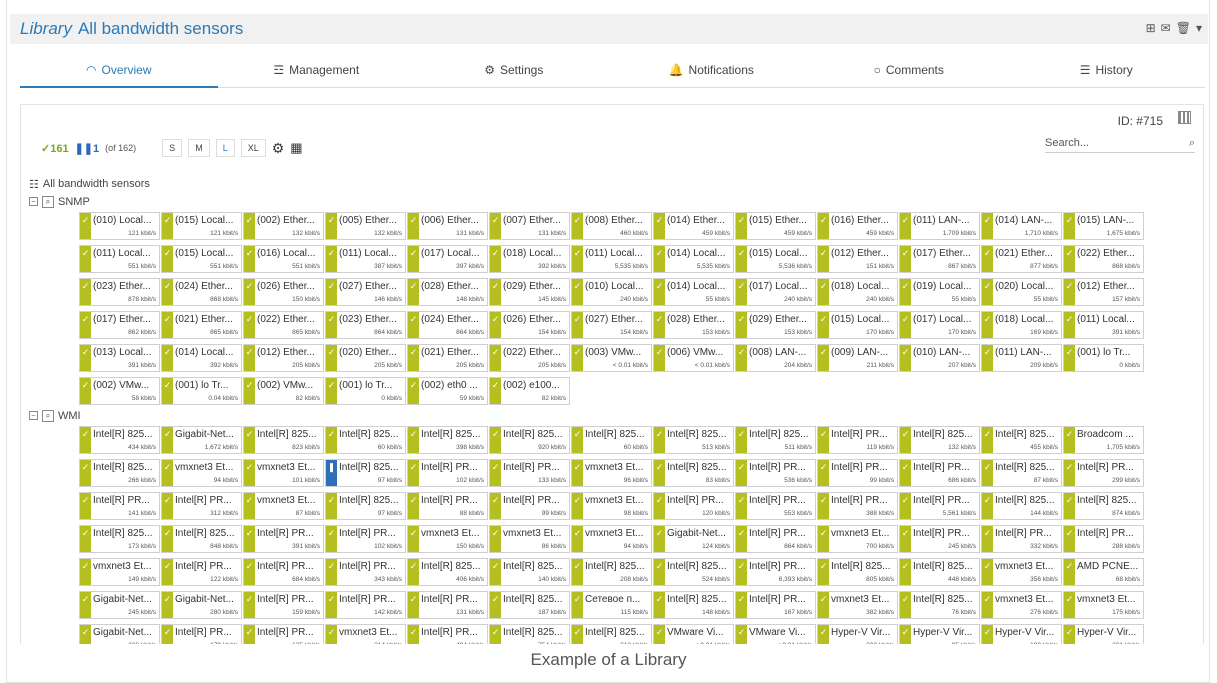 This screenshot has width=1217, height=683. I want to click on sensor-tile: ✓ (024) Ether... 864 kbit/s, so click(447, 325).